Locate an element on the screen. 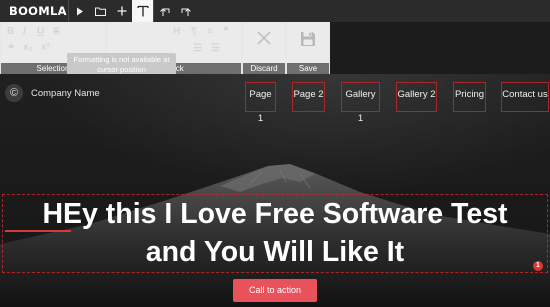  close-icon is located at coordinates (264, 38).